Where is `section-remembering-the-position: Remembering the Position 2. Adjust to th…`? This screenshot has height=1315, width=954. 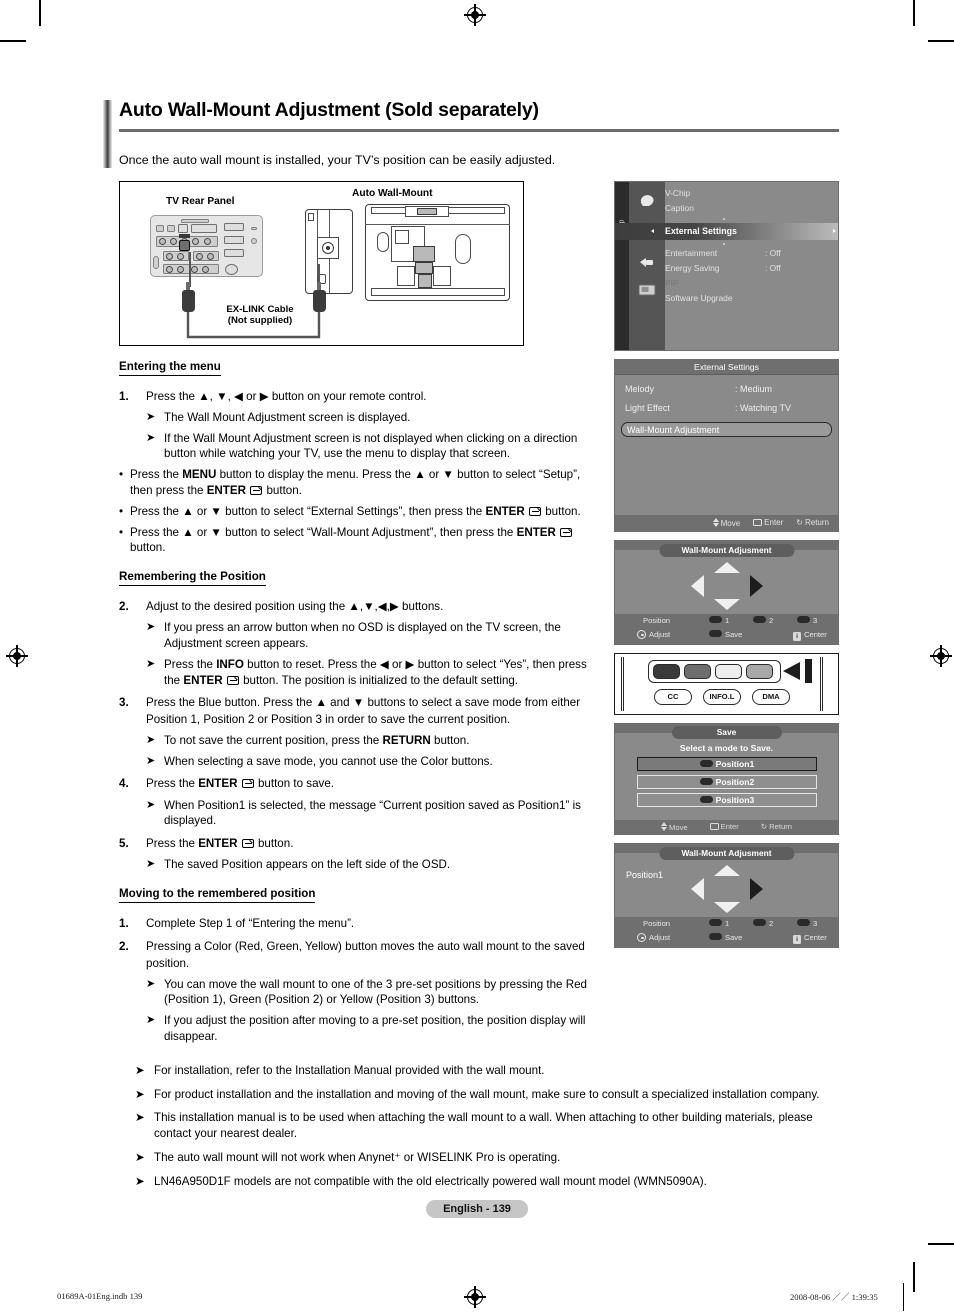 section-remembering-the-position: Remembering the Position 2. Adjust to th… is located at coordinates (359, 714).